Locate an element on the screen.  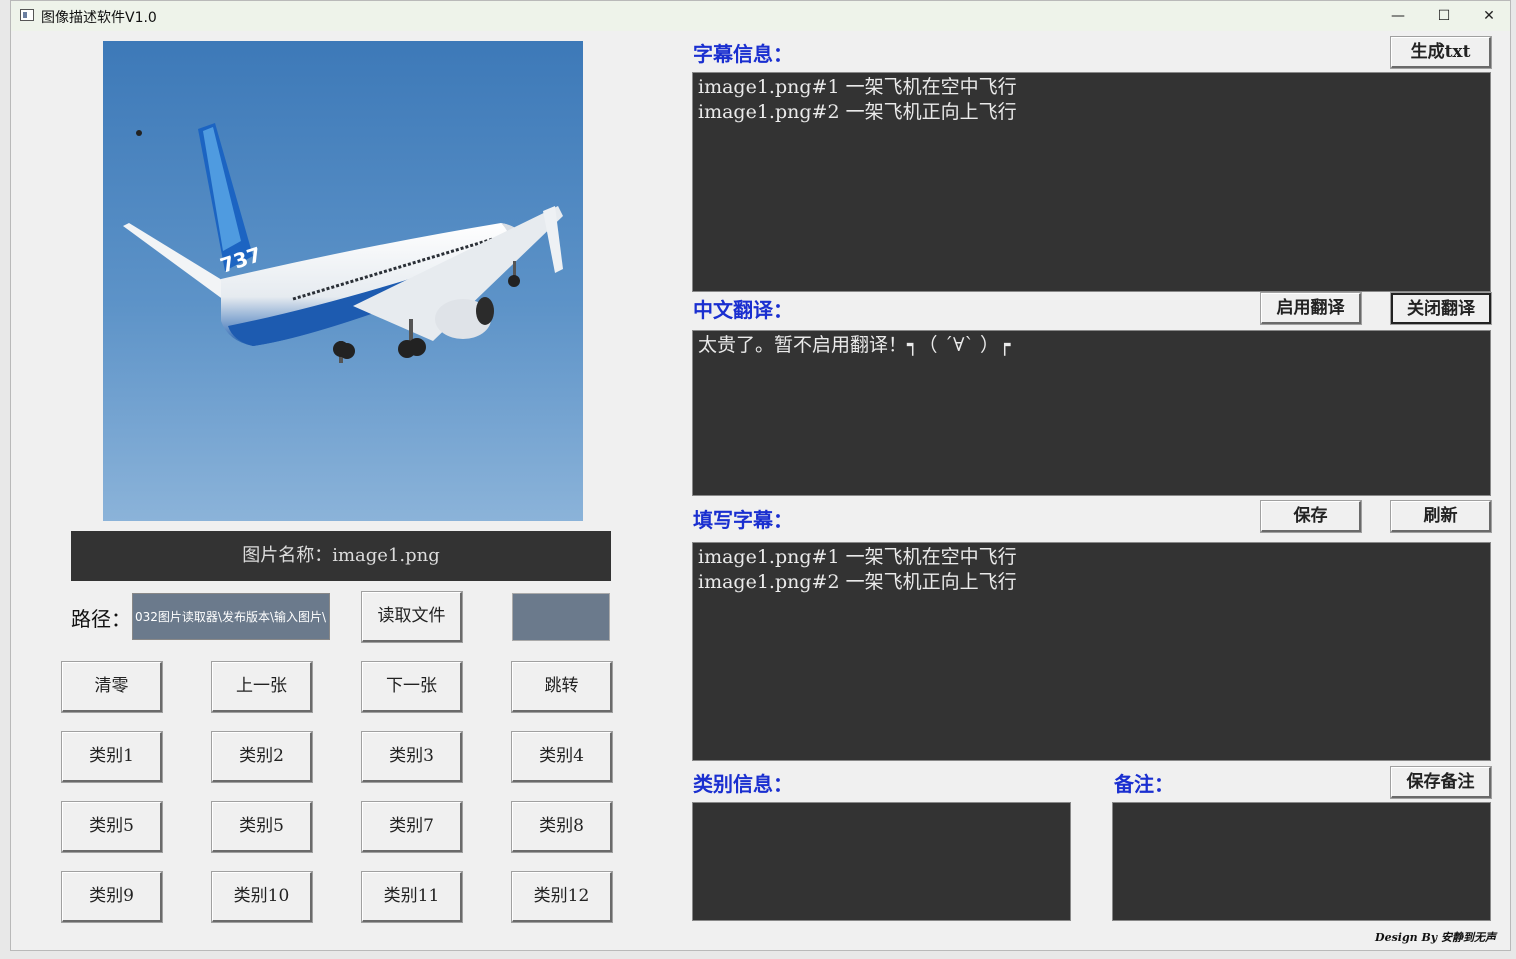
color-swatch is located at coordinates (561, 617).